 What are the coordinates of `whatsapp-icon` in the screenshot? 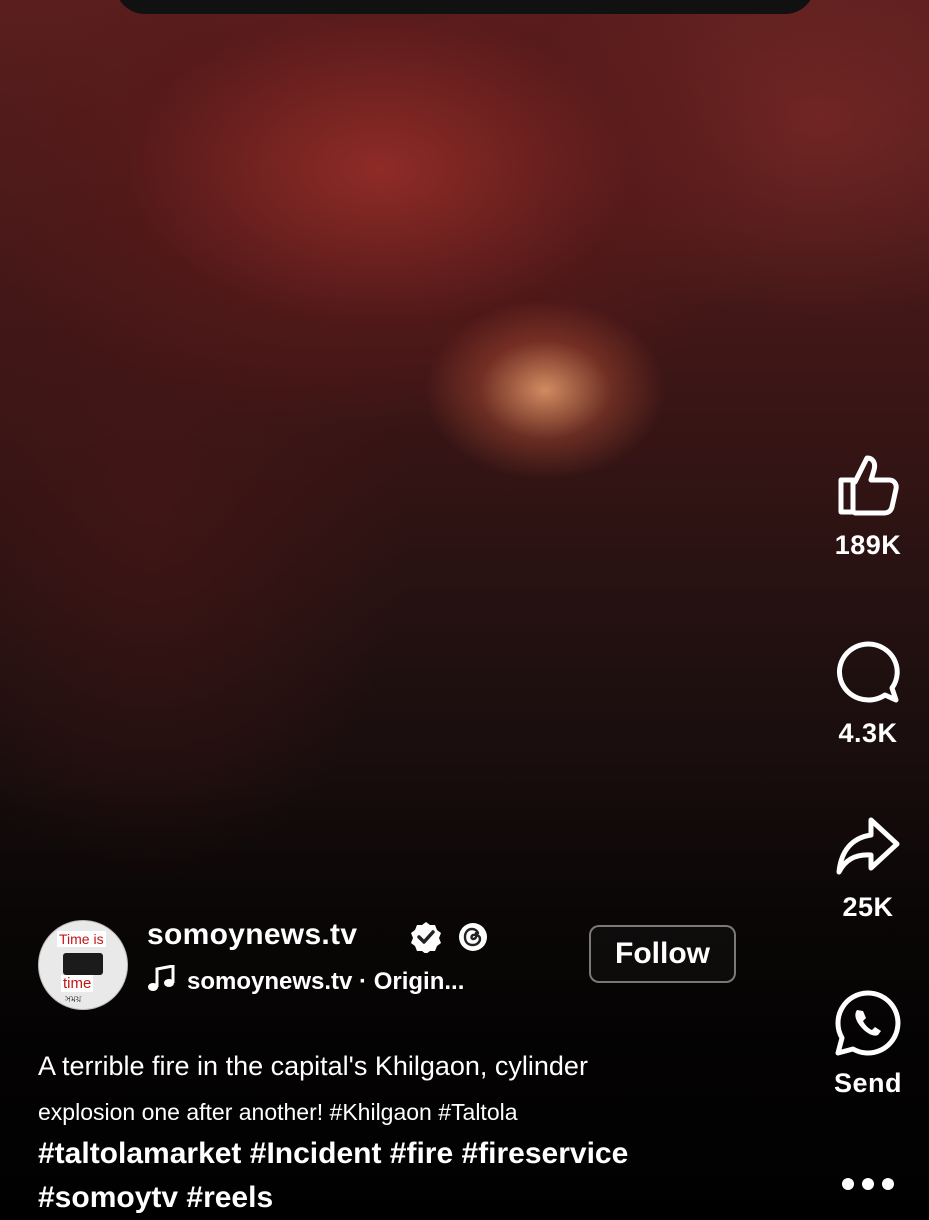 It's located at (868, 1023).